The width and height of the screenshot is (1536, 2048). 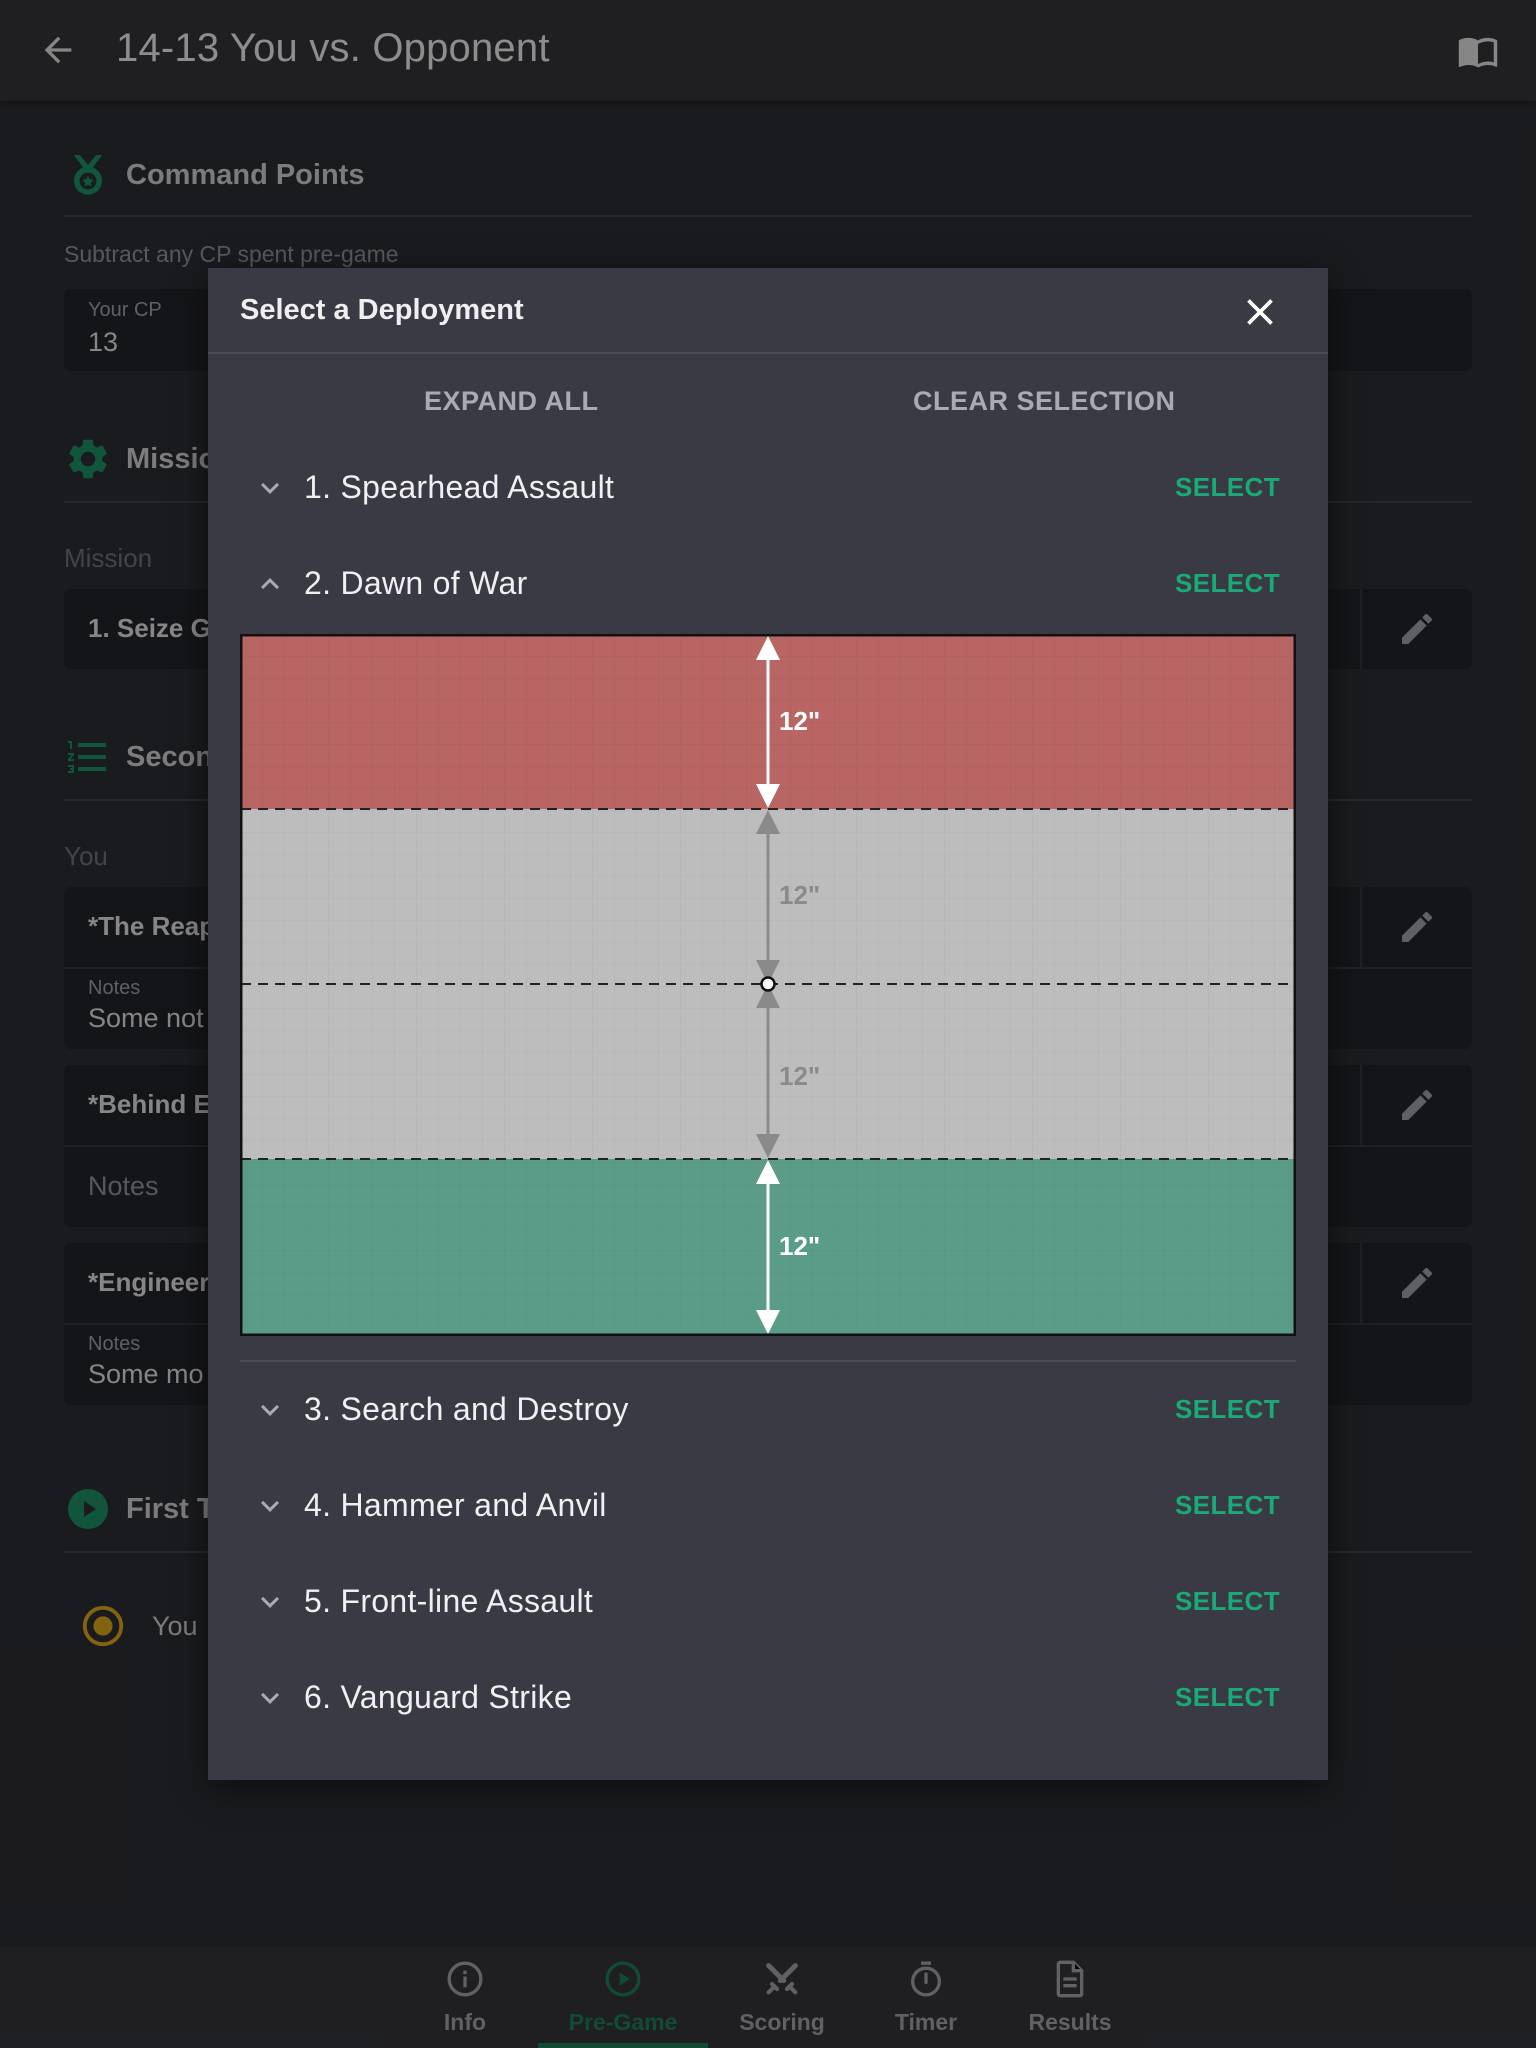 I want to click on clear-selection-button: CLEAR SELECTION, so click(x=1044, y=401).